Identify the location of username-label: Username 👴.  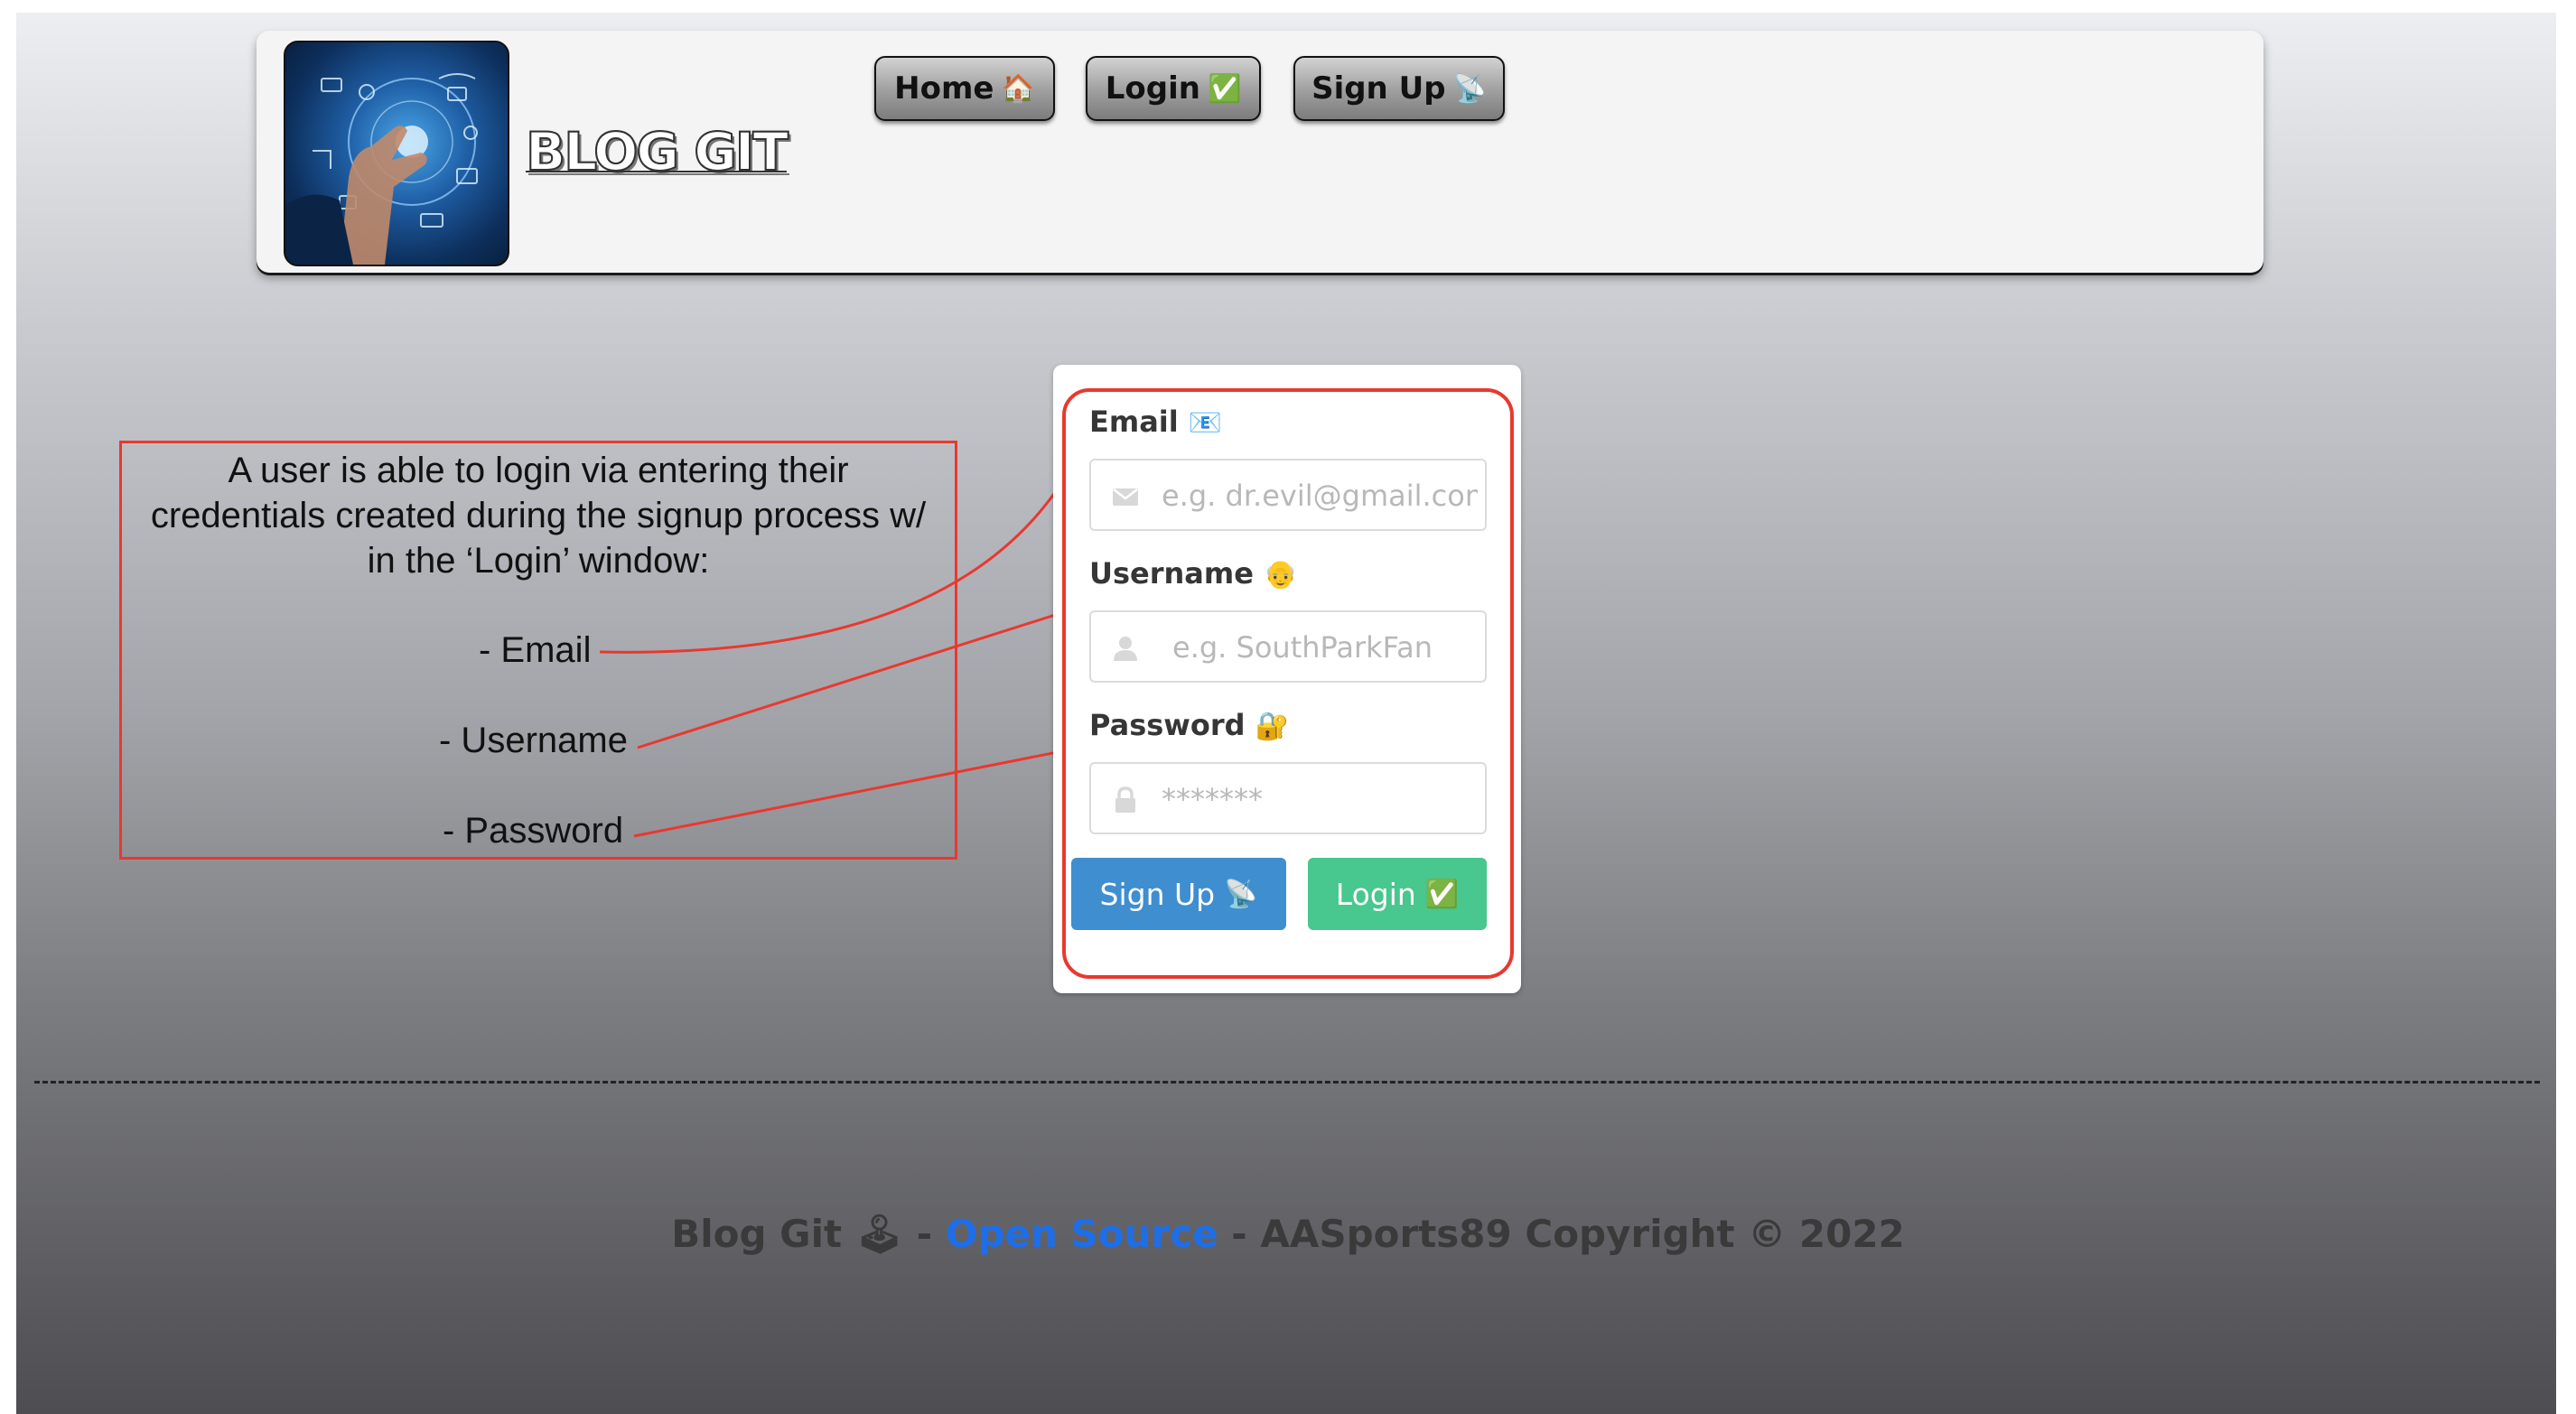
(1193, 573).